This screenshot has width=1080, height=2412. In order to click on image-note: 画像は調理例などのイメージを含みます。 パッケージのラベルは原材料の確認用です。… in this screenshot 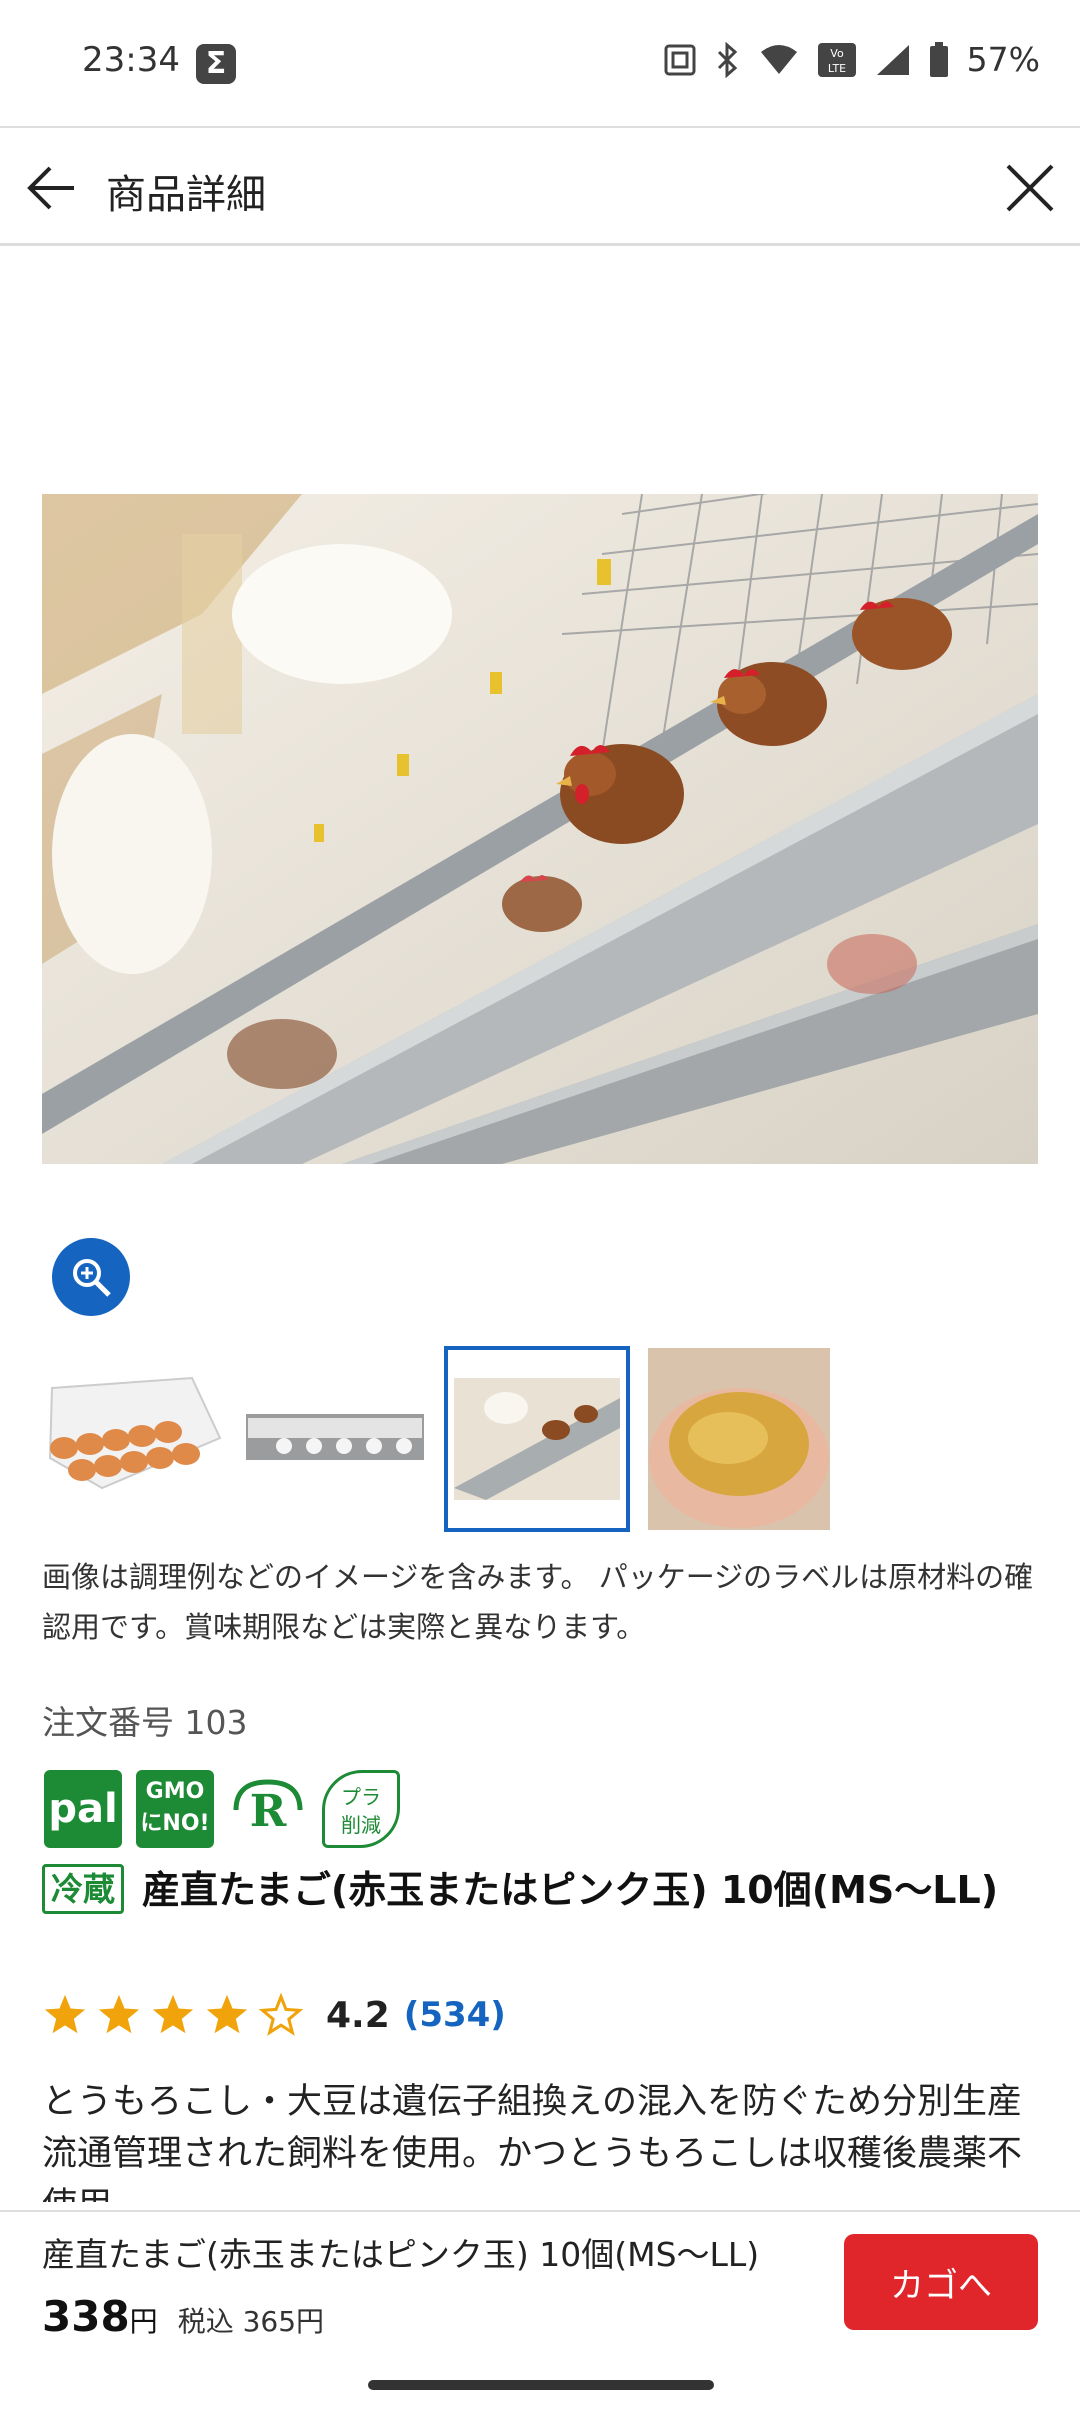, I will do `click(538, 1602)`.